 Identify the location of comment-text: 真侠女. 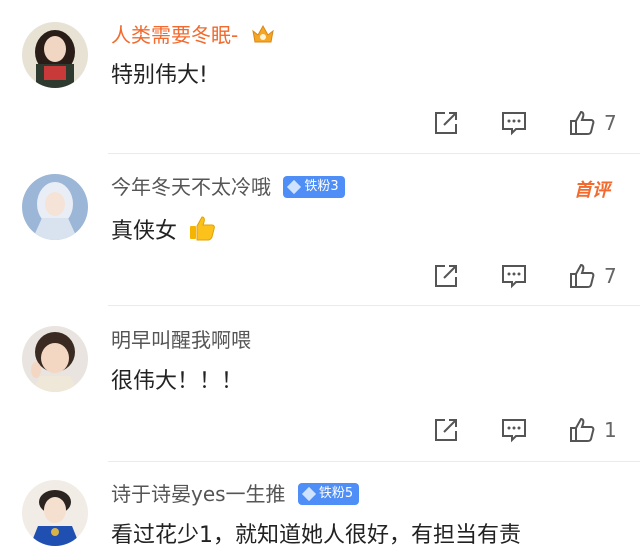
(163, 232).